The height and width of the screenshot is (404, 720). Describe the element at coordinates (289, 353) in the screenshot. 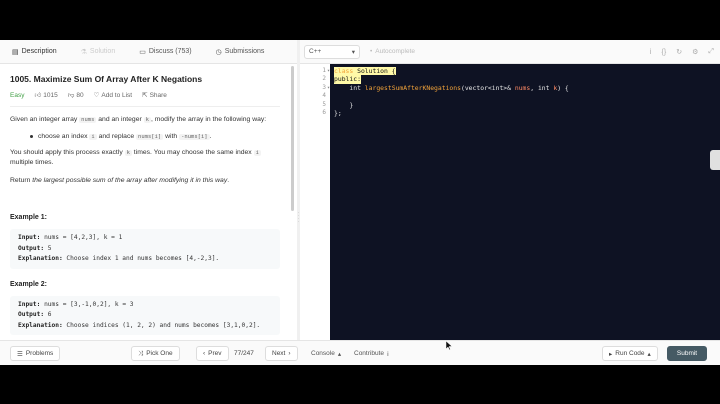

I see `chevron-right-icon: ›` at that location.